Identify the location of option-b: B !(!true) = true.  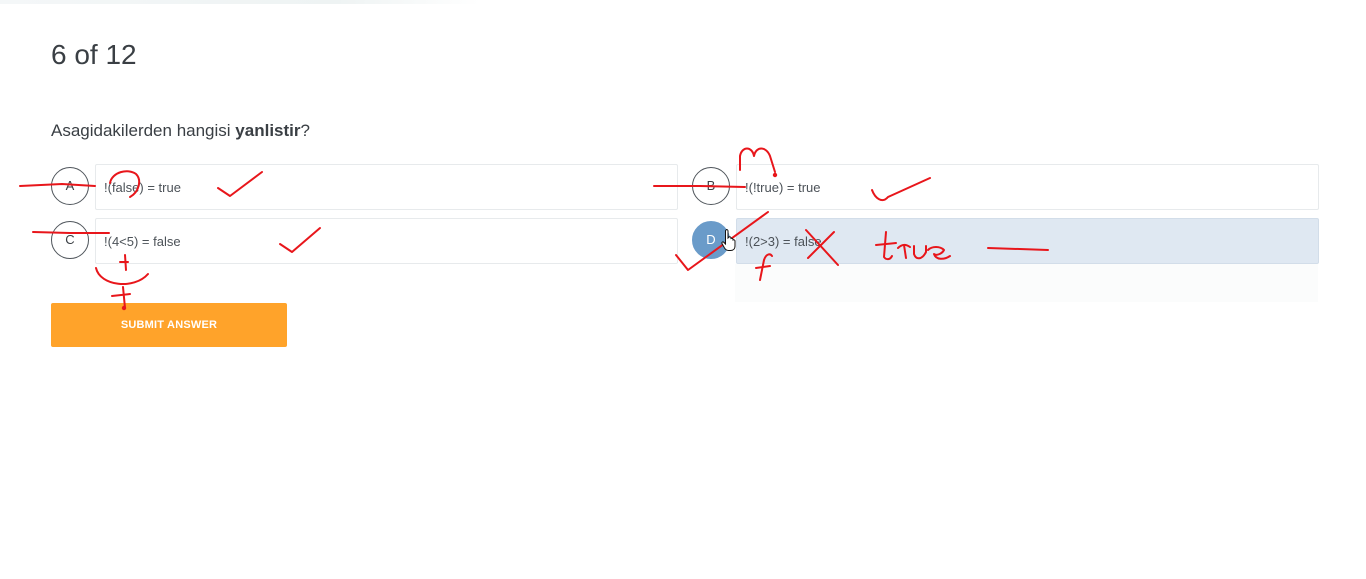
(1005, 187).